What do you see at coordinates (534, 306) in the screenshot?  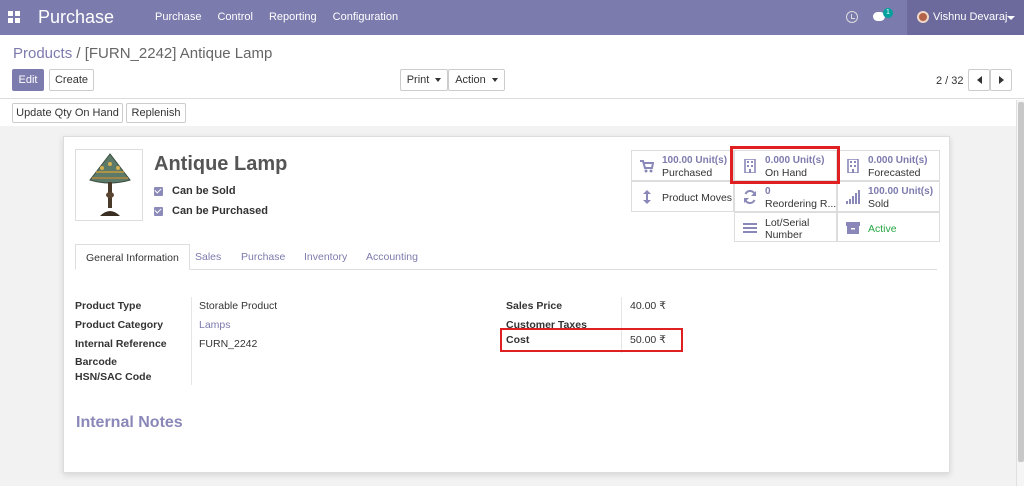 I see `sales-price-label: Sales Price` at bounding box center [534, 306].